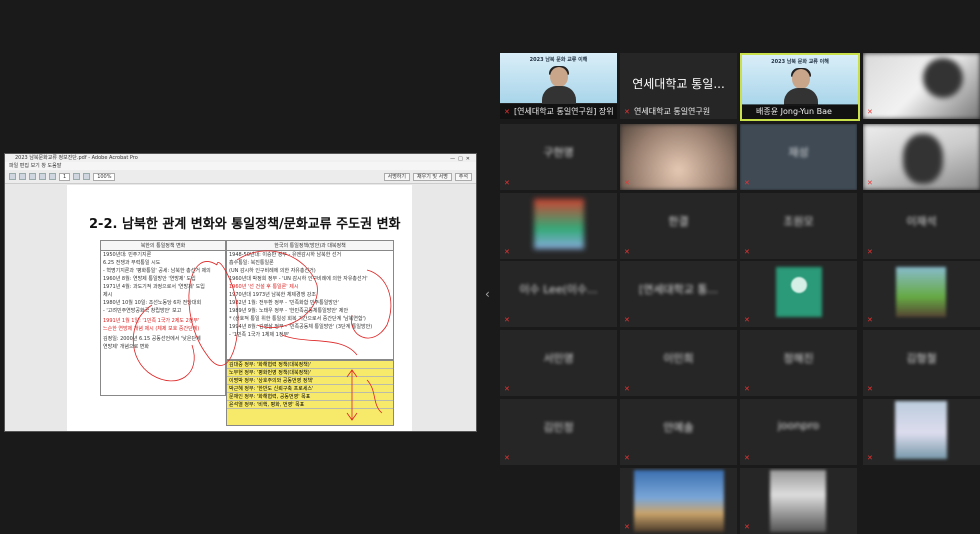 This screenshot has height=534, width=980. Describe the element at coordinates (397, 176) in the screenshot. I see `sign-button: 서명하기` at that location.